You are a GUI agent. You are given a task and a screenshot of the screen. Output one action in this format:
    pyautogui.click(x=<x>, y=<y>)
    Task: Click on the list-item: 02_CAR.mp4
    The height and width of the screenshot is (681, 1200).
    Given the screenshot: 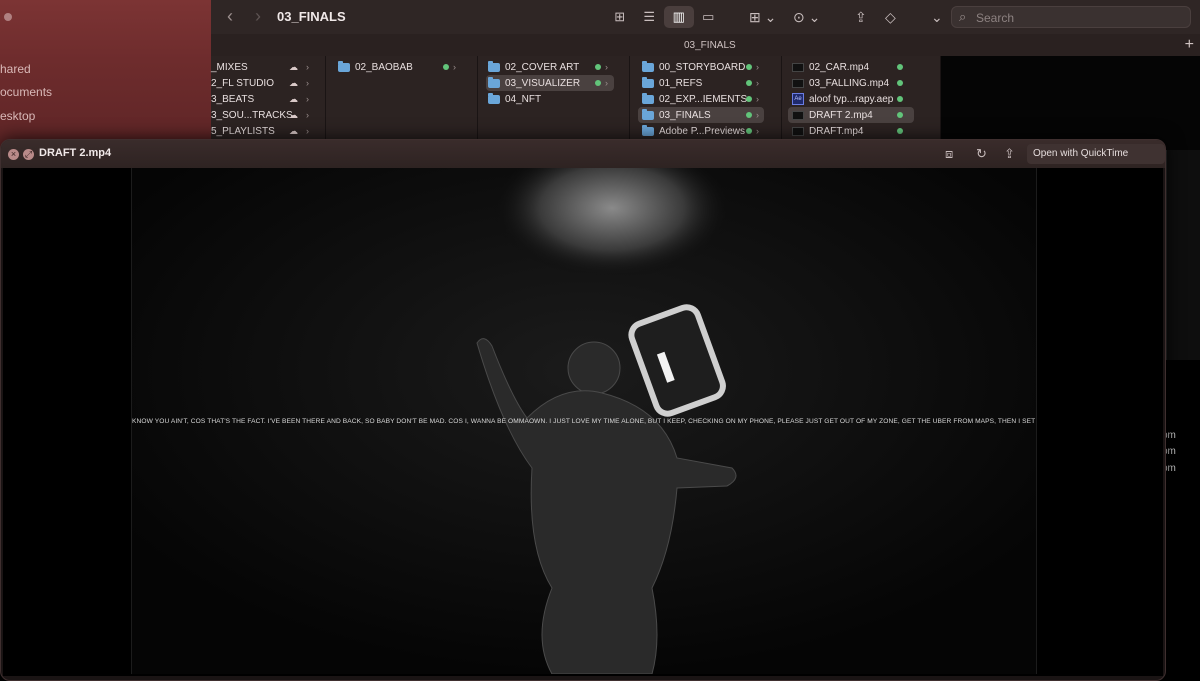 What is the action you would take?
    pyautogui.click(x=862, y=67)
    